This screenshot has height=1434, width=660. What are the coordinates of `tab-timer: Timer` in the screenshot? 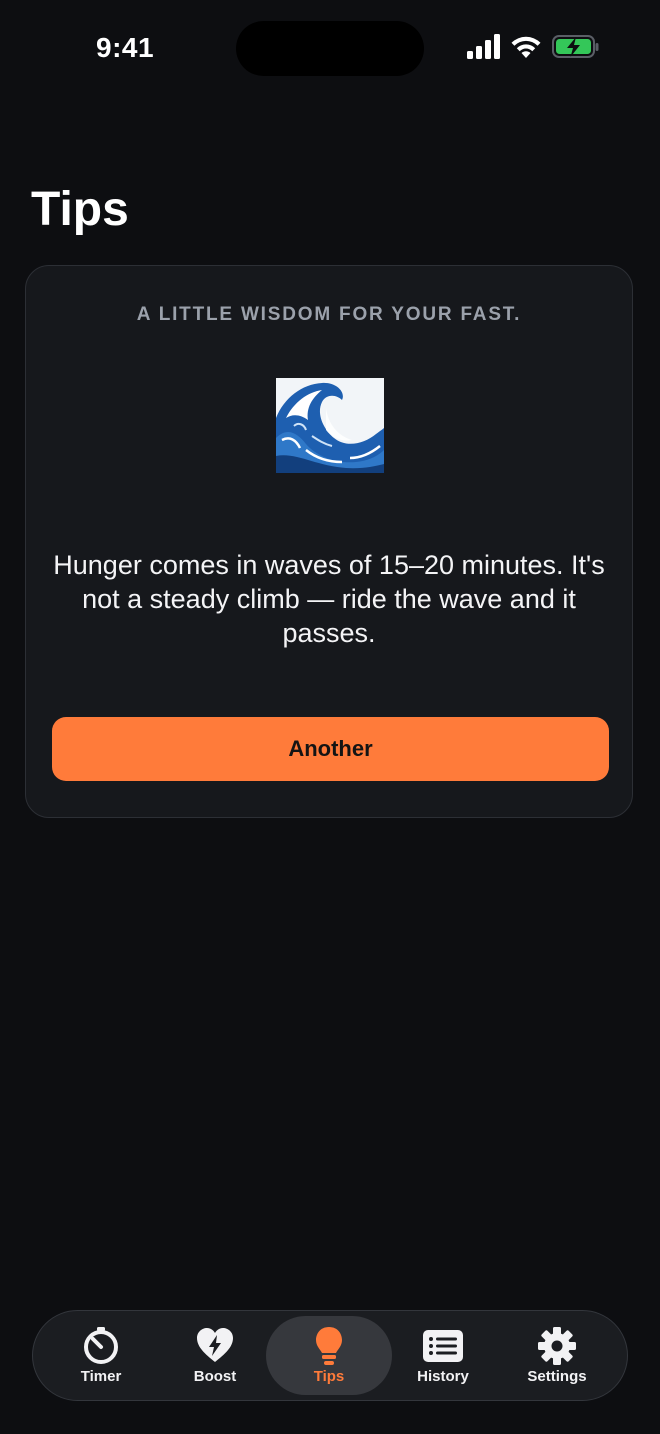 It's located at (101, 1355).